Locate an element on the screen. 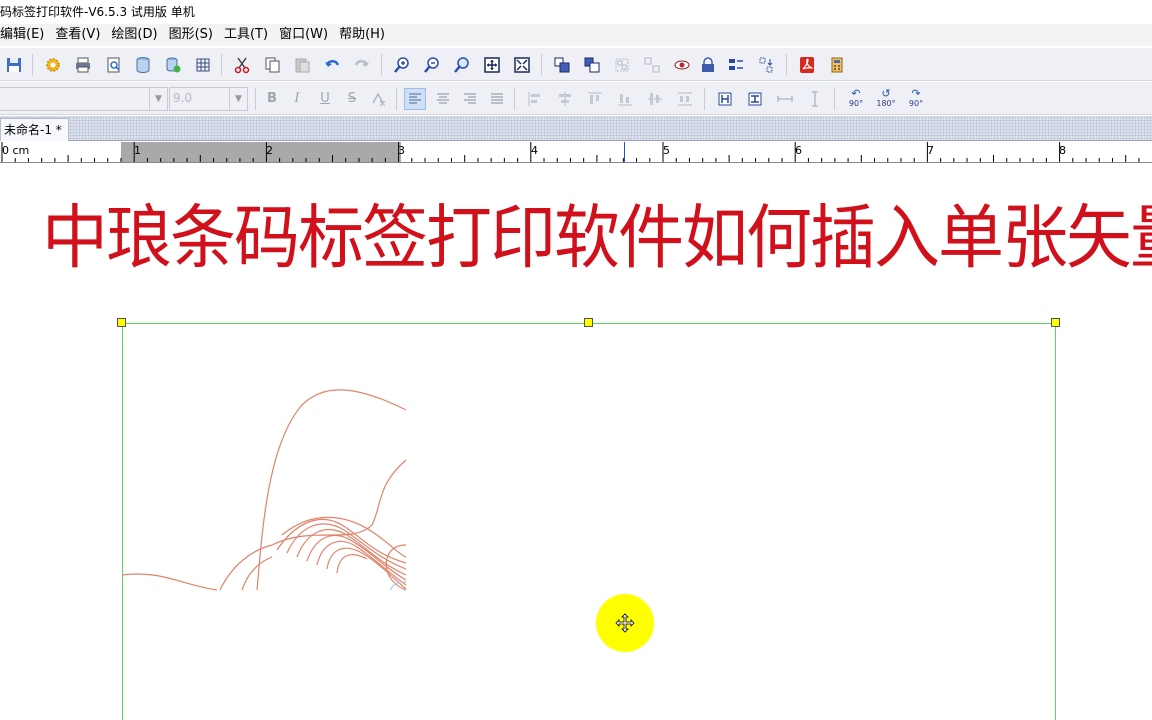 The width and height of the screenshot is (1152, 720). strikethrough-button: S is located at coordinates (352, 99).